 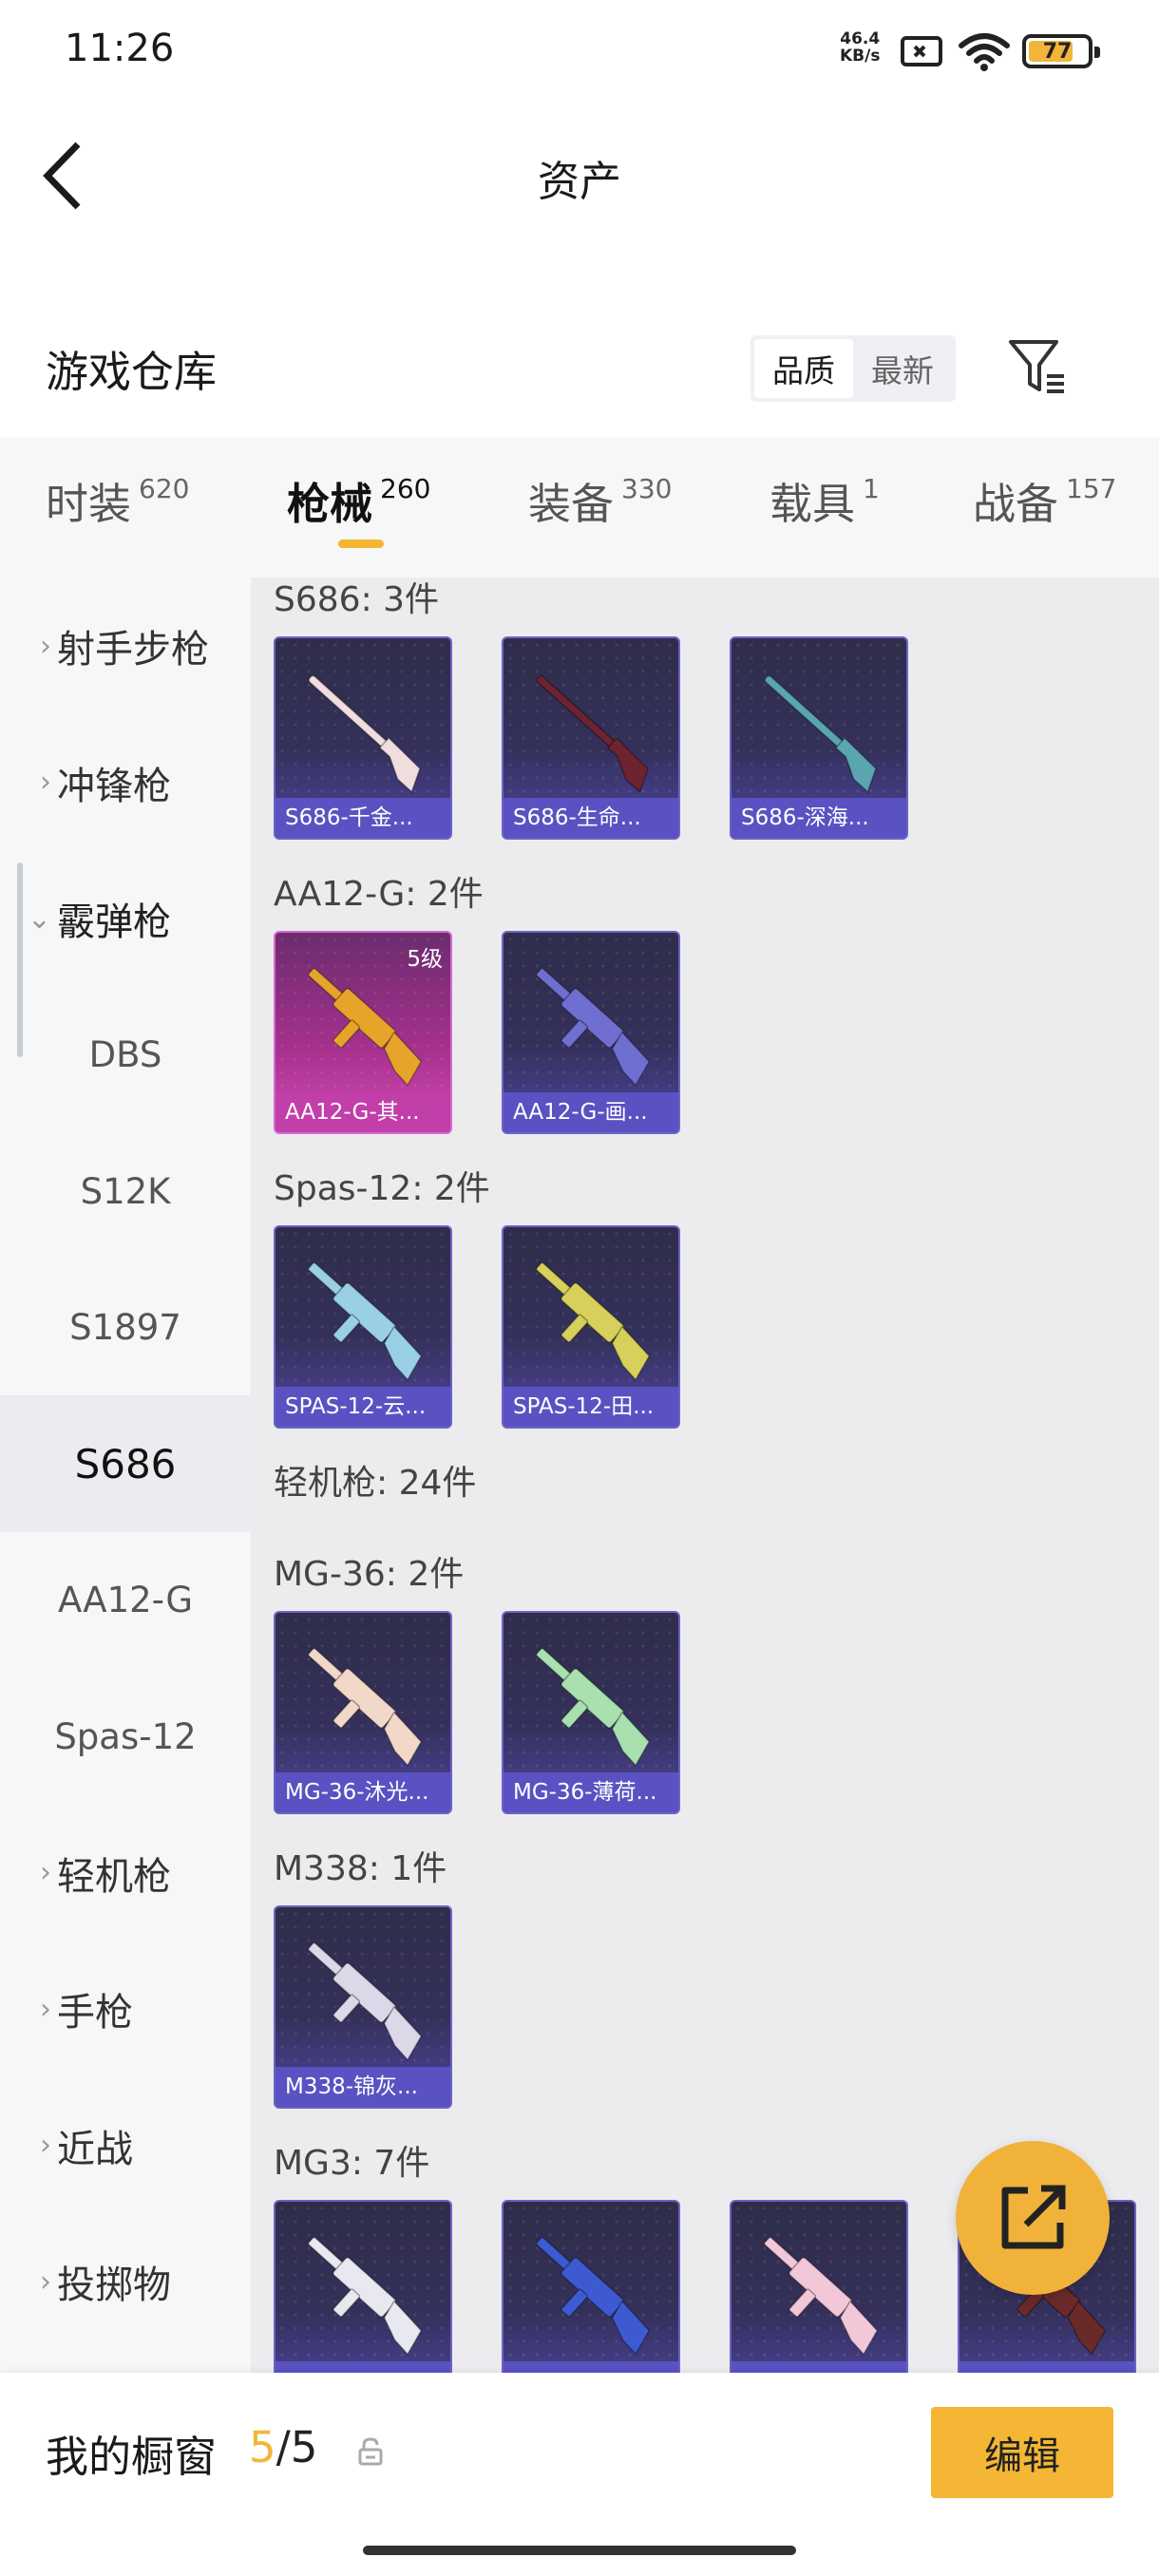 What do you see at coordinates (1044, 500) in the screenshot?
I see `tab-supplies: 战备 157` at bounding box center [1044, 500].